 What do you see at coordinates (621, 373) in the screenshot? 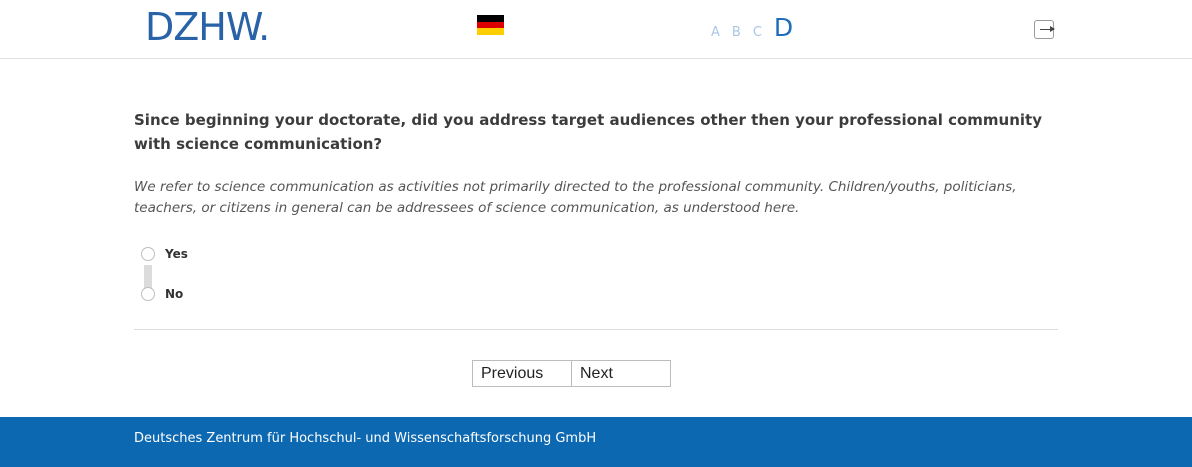
I see `next-button: Next` at bounding box center [621, 373].